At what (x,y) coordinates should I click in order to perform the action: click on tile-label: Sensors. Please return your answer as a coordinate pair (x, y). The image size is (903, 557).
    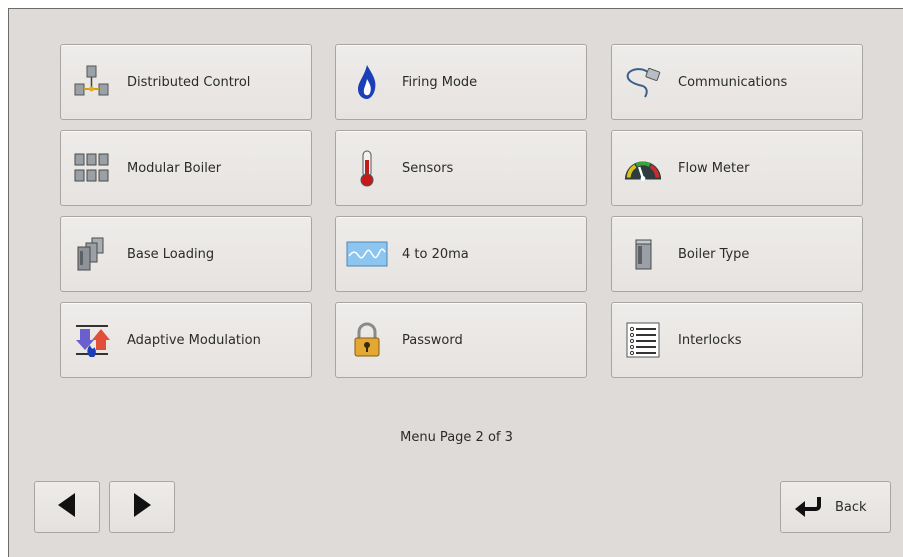
    Looking at the image, I should click on (428, 168).